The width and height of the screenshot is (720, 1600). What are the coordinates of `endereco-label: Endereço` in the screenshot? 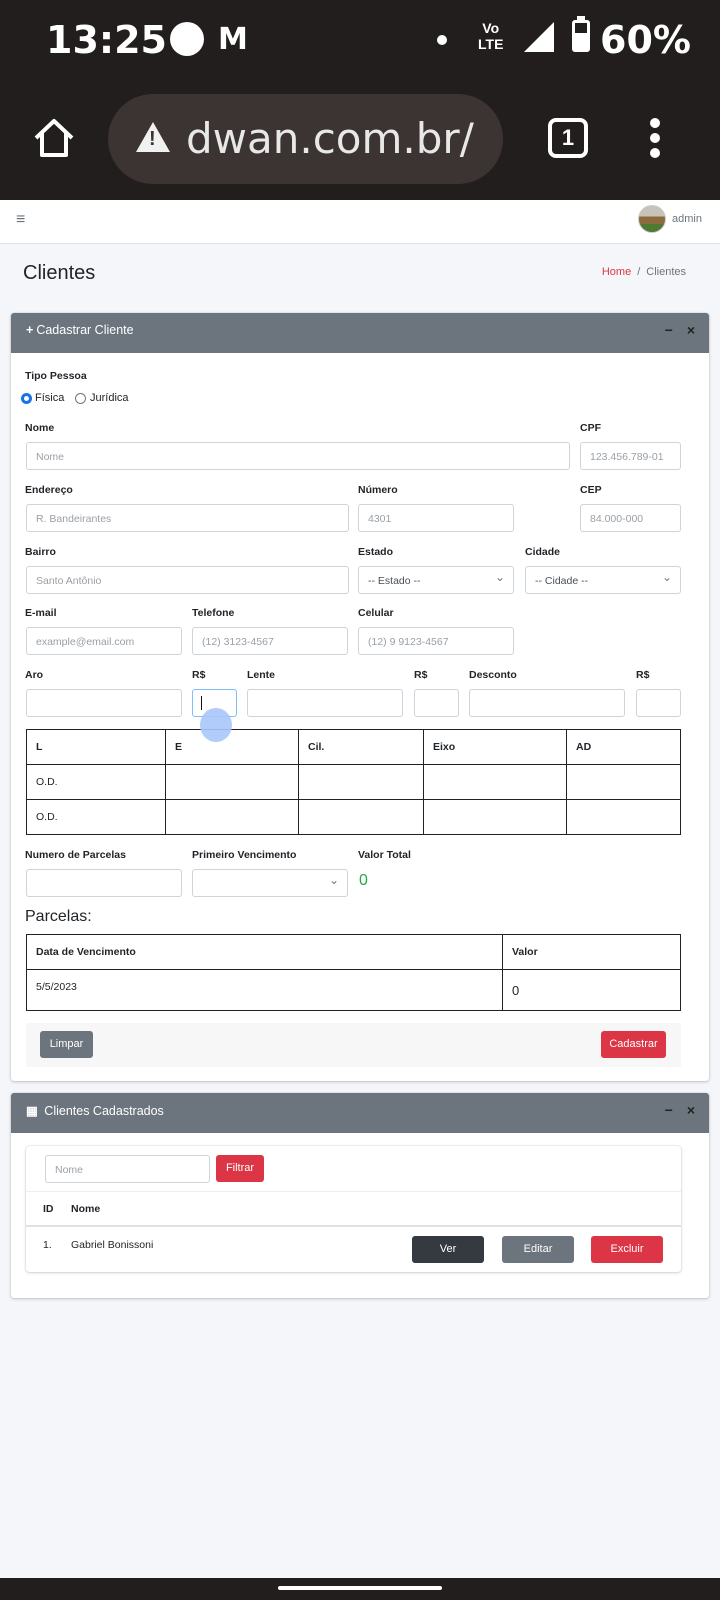 It's located at (49, 490).